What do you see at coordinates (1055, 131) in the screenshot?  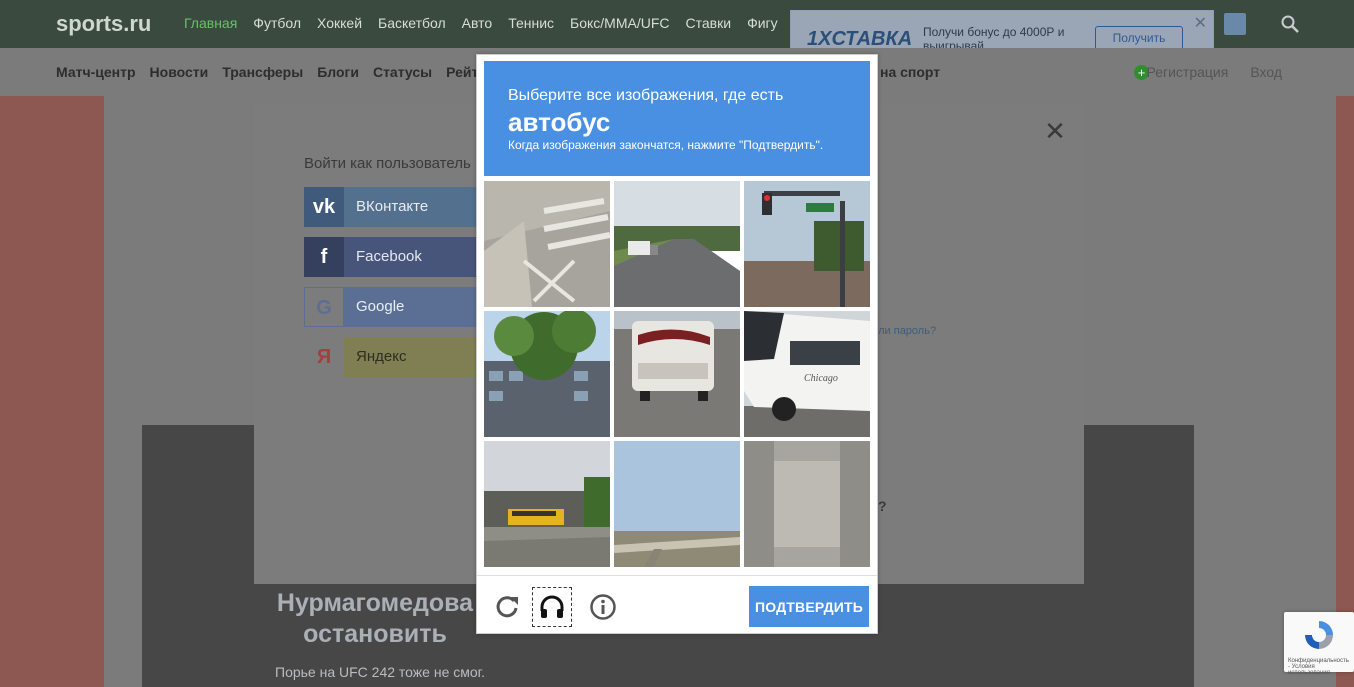 I see `close-icon: ✕` at bounding box center [1055, 131].